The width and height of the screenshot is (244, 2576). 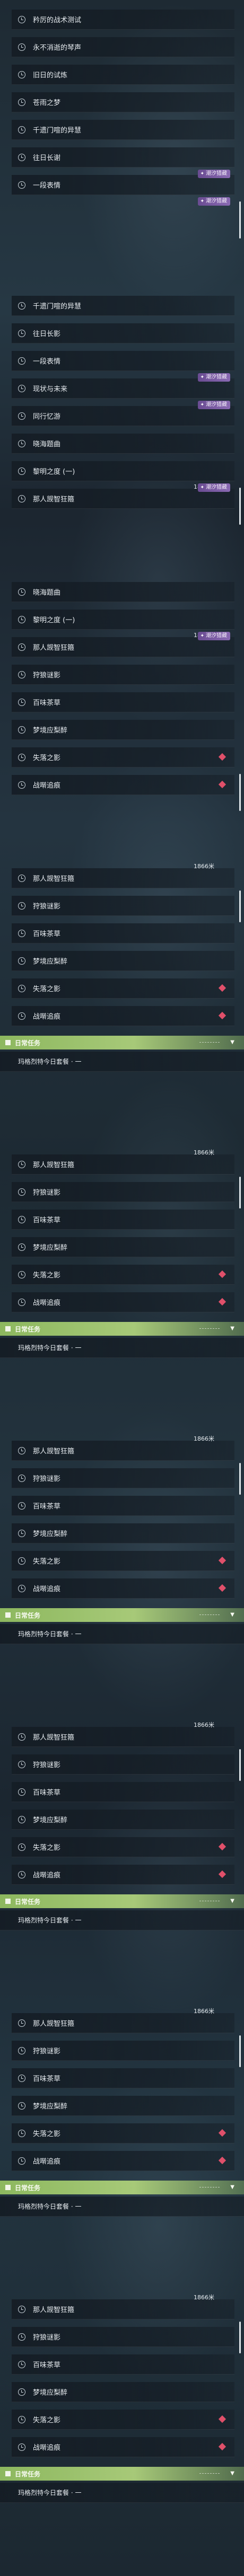 What do you see at coordinates (217, 201) in the screenshot?
I see `badge-label: 潮汐猎藏` at bounding box center [217, 201].